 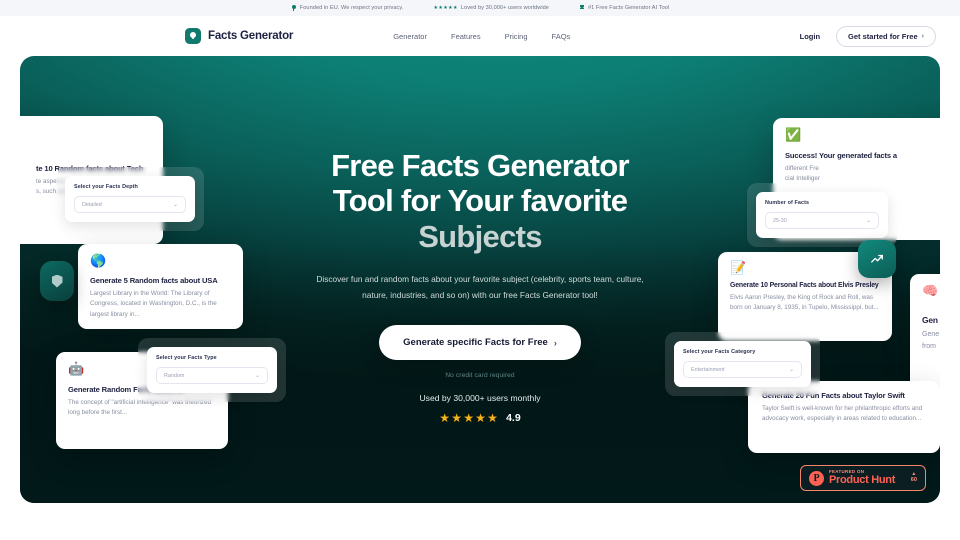 I want to click on announcement-item-loved: ★★★★★ Loved by 30,000+ users worldwide, so click(x=491, y=8).